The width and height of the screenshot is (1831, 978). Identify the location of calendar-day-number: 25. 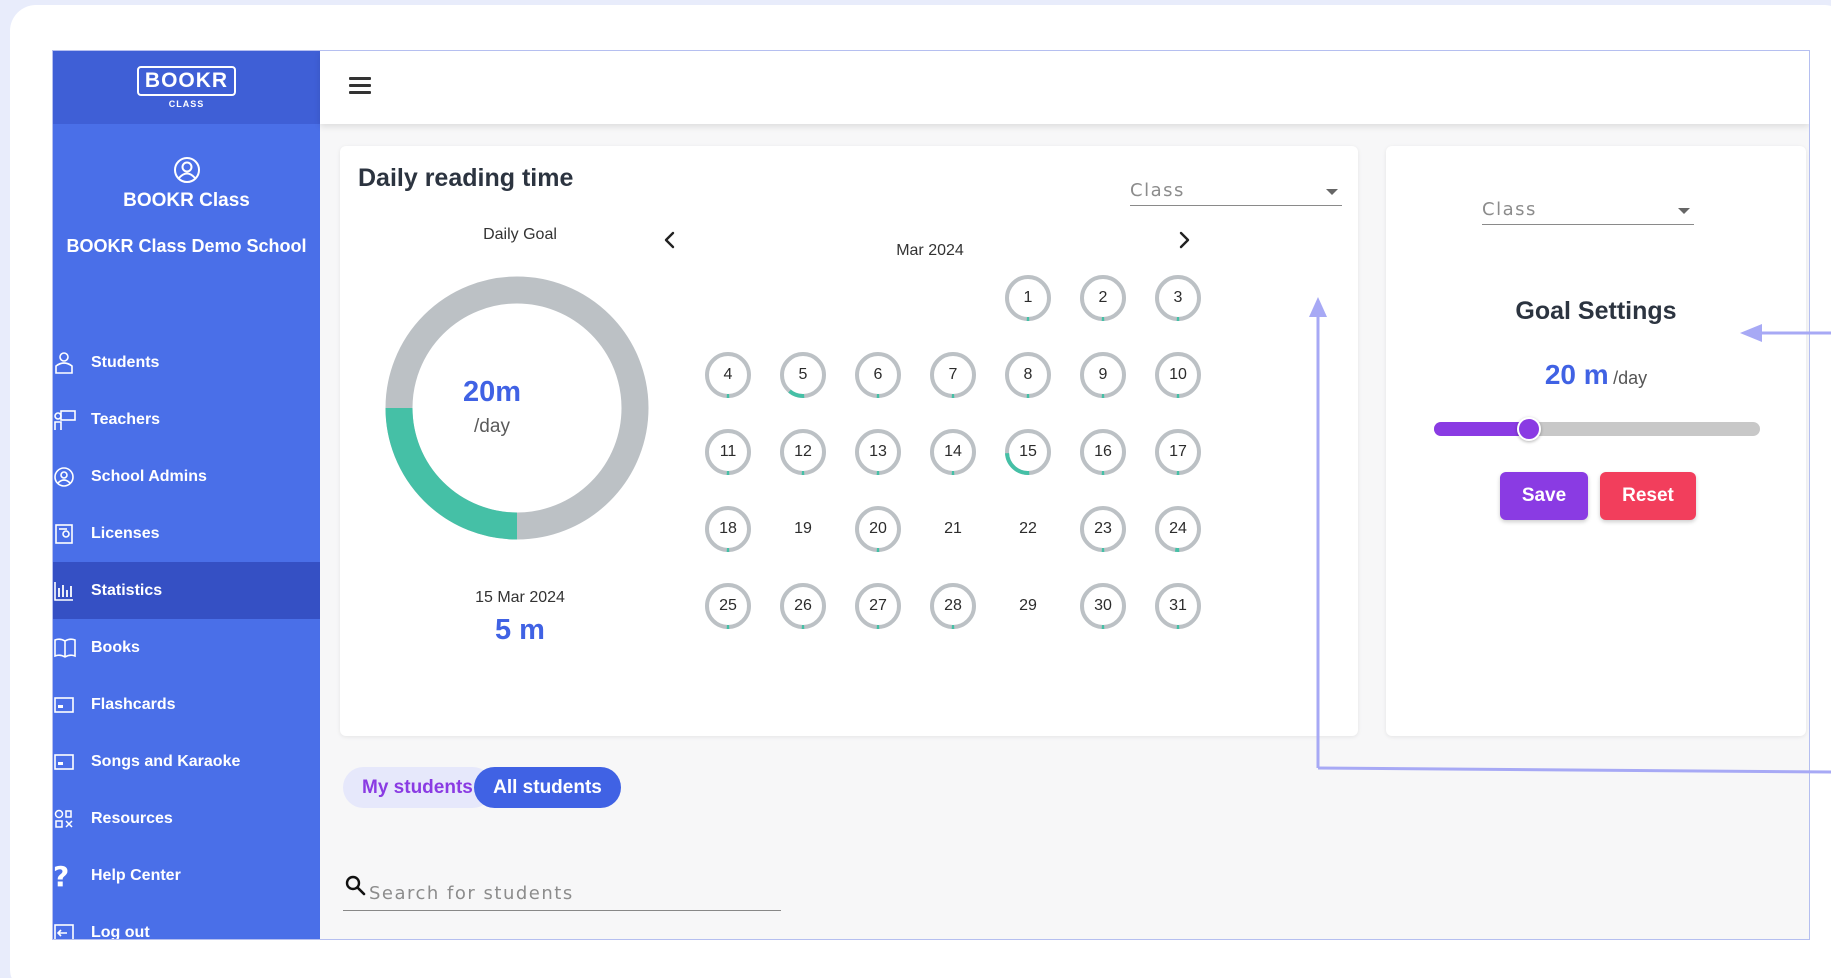
(728, 605).